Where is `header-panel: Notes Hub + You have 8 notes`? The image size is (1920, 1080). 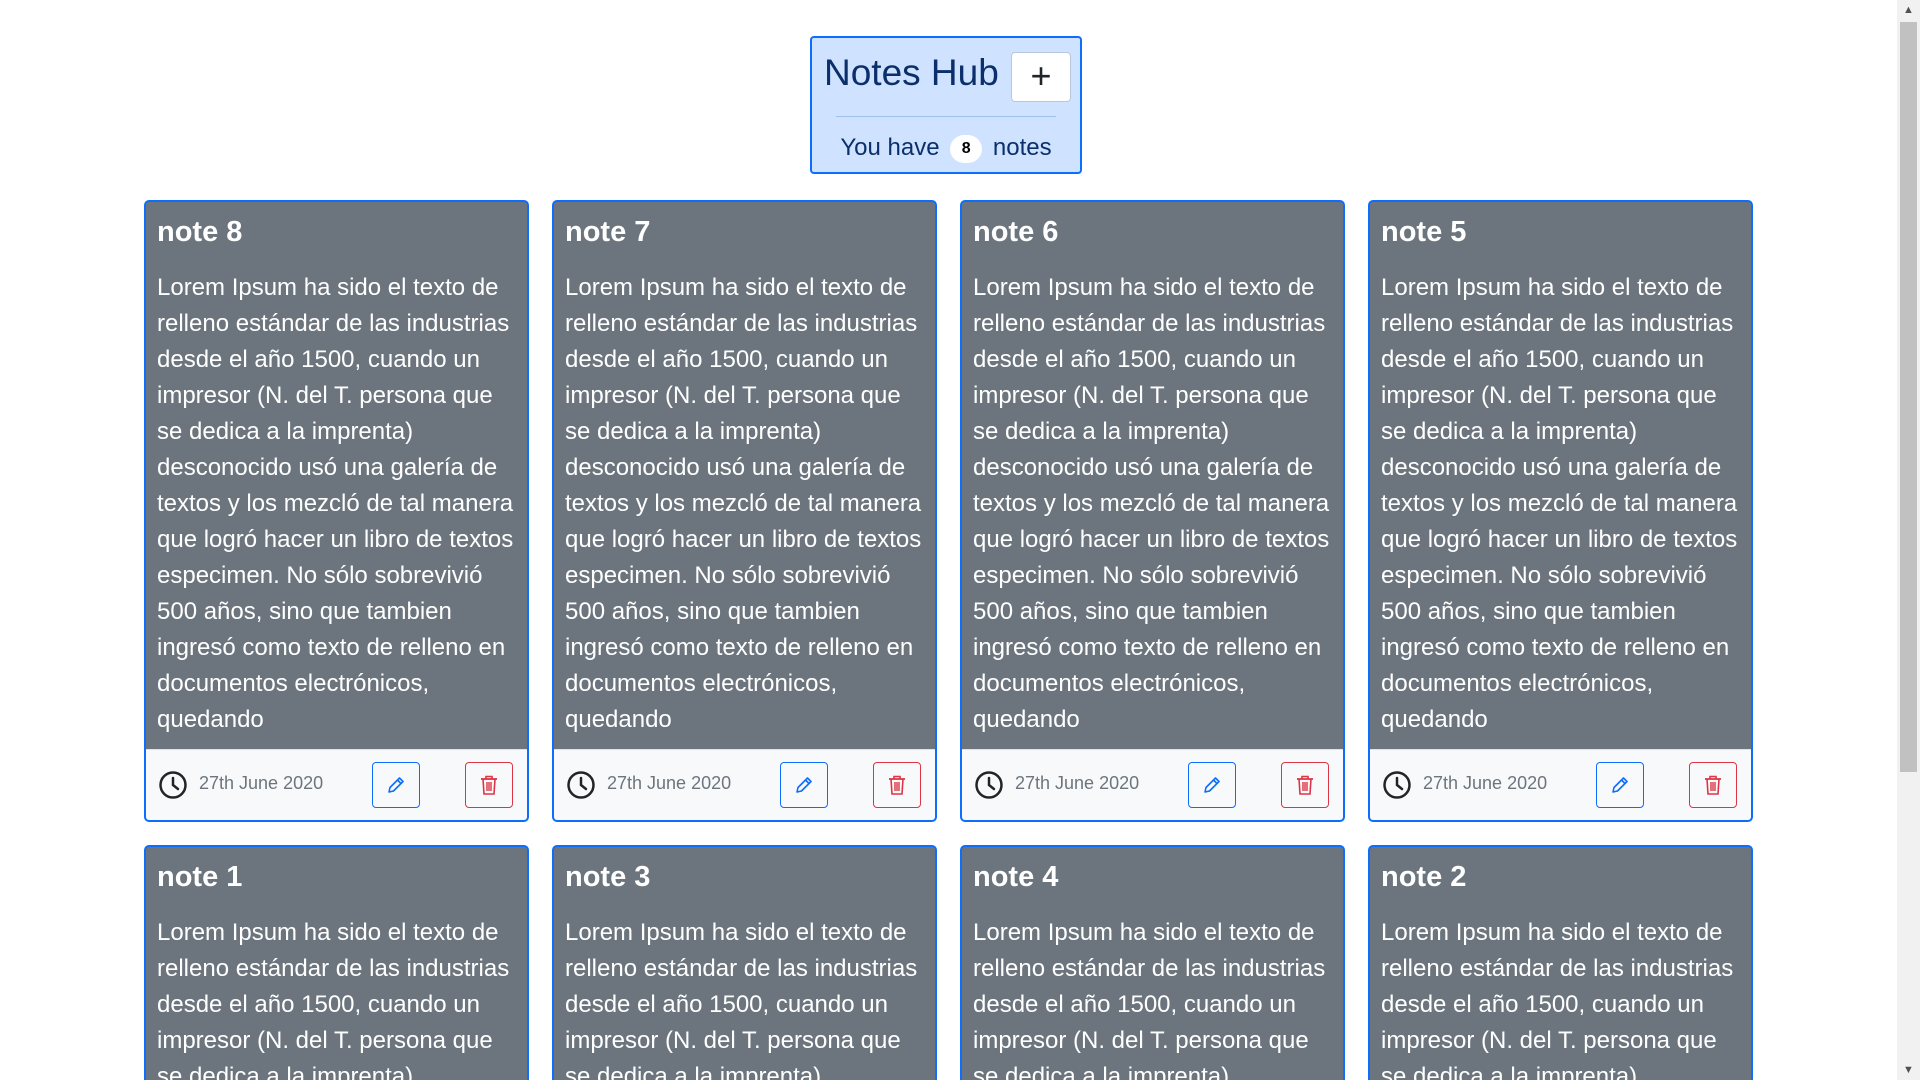
header-panel: Notes Hub + You have 8 notes is located at coordinates (946, 105).